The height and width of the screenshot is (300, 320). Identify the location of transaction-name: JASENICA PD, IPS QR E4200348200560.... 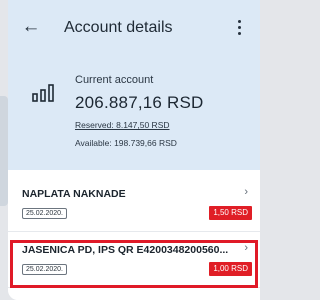
(125, 250).